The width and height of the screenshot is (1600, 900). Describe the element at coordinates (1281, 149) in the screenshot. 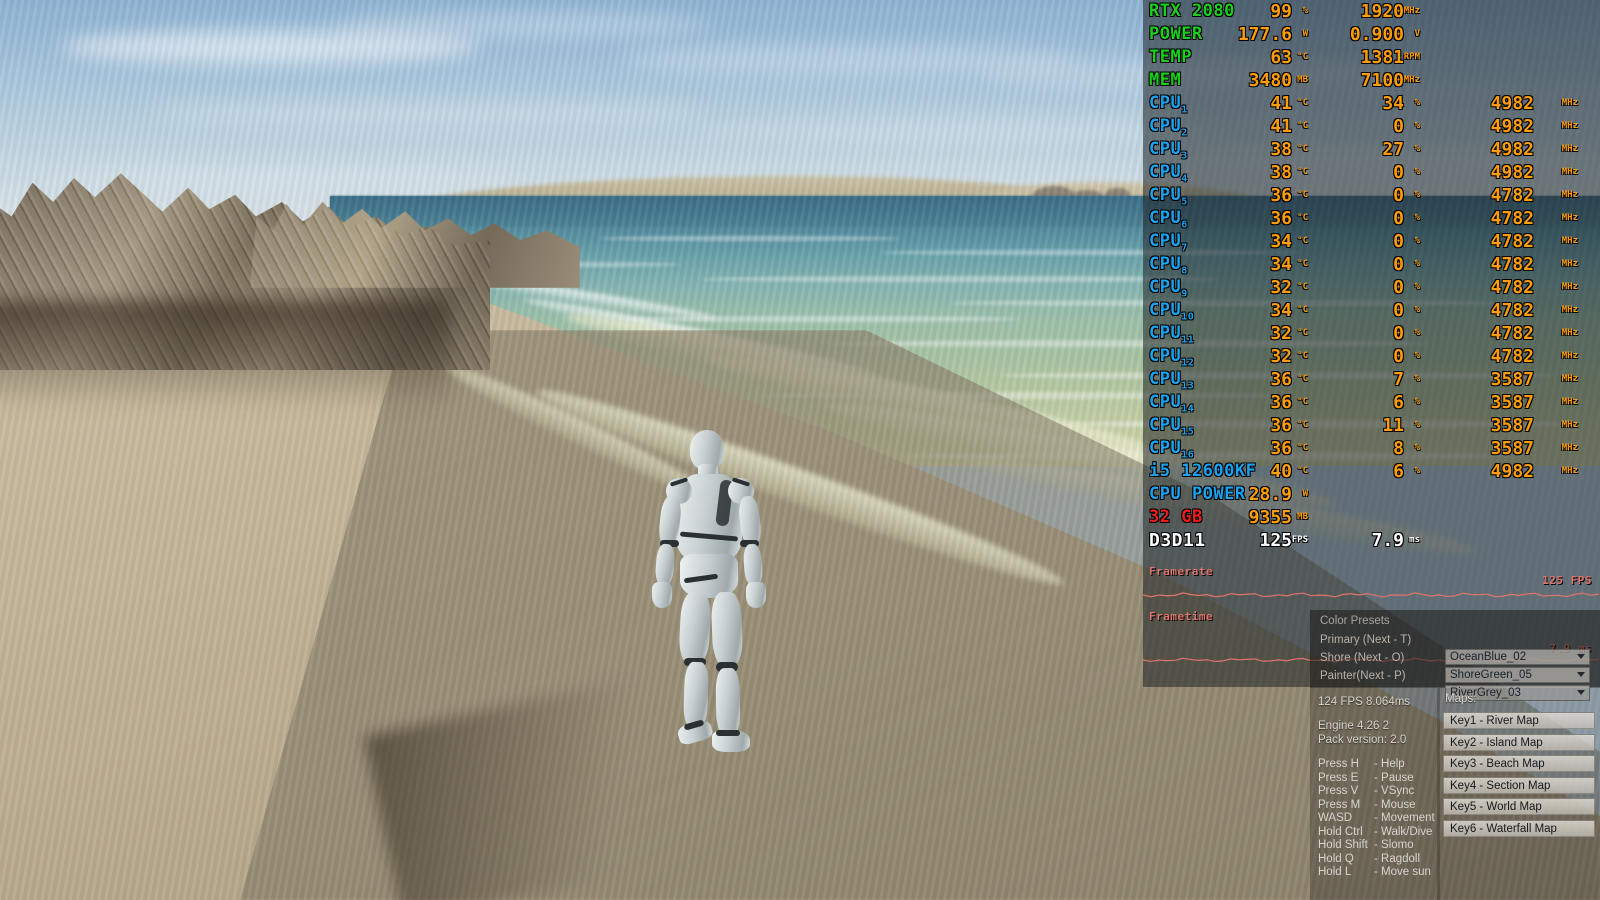

I see `hw-stat-value: 38` at that location.